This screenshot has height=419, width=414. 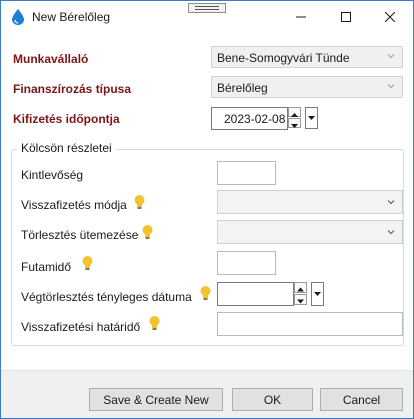 I want to click on payment-date-value: 2023-02-08, so click(x=255, y=119).